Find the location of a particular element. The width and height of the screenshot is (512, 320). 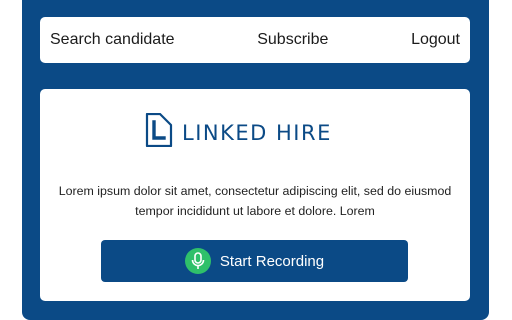

linked-hire-logo-icon is located at coordinates (159, 132).